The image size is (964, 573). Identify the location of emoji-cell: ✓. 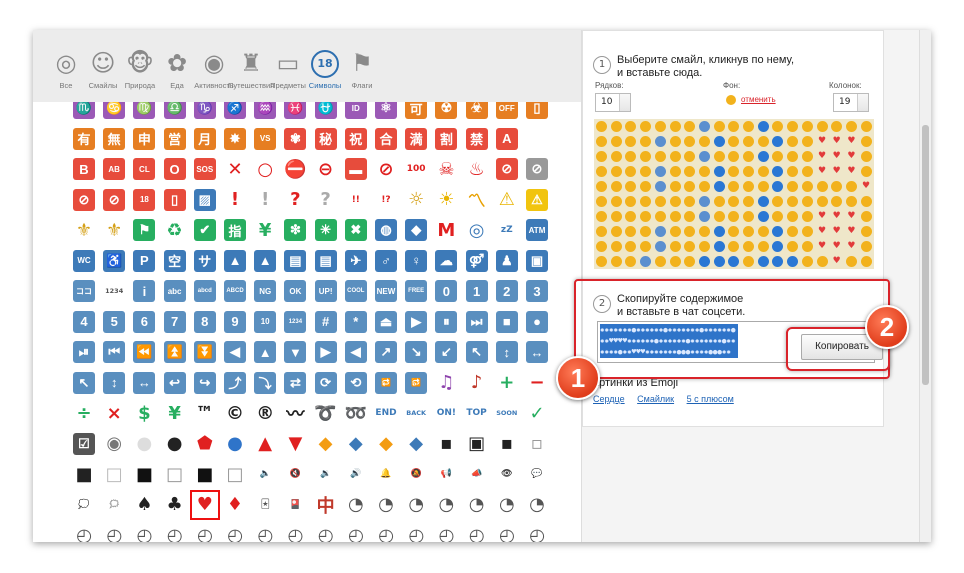
(537, 413).